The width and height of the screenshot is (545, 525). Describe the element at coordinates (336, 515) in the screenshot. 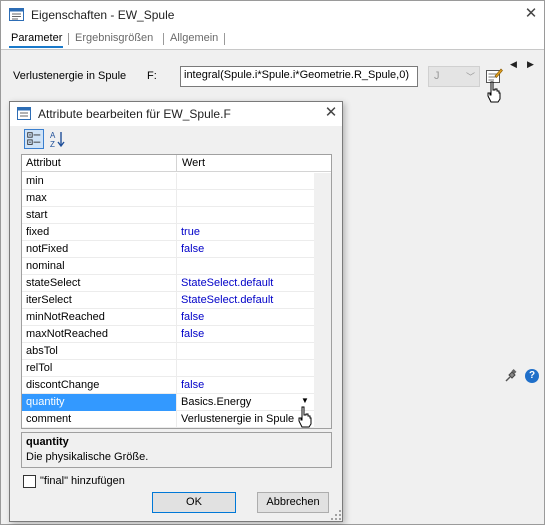

I see `resize-grip-icon` at that location.